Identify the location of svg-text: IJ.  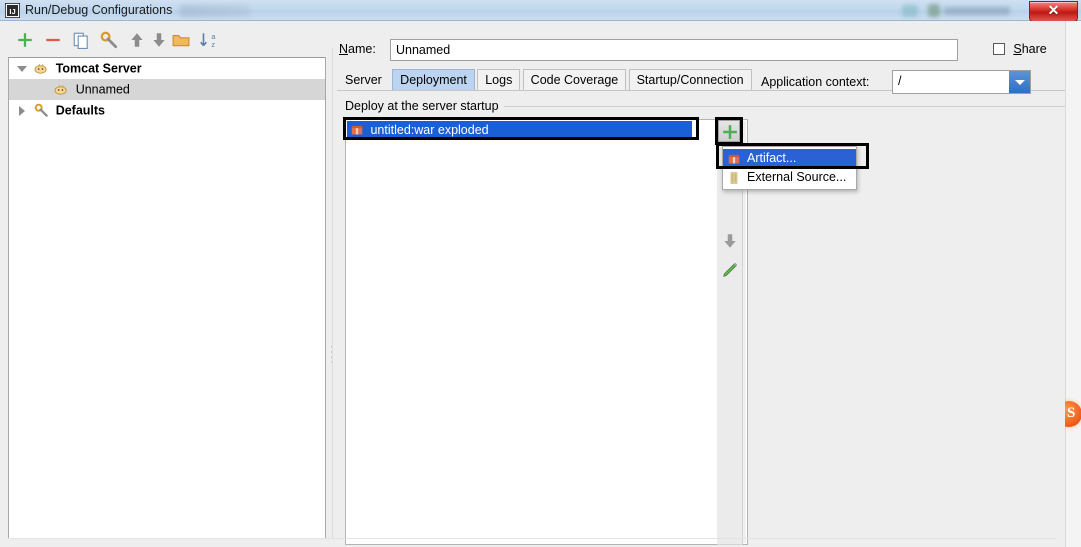
(12, 11).